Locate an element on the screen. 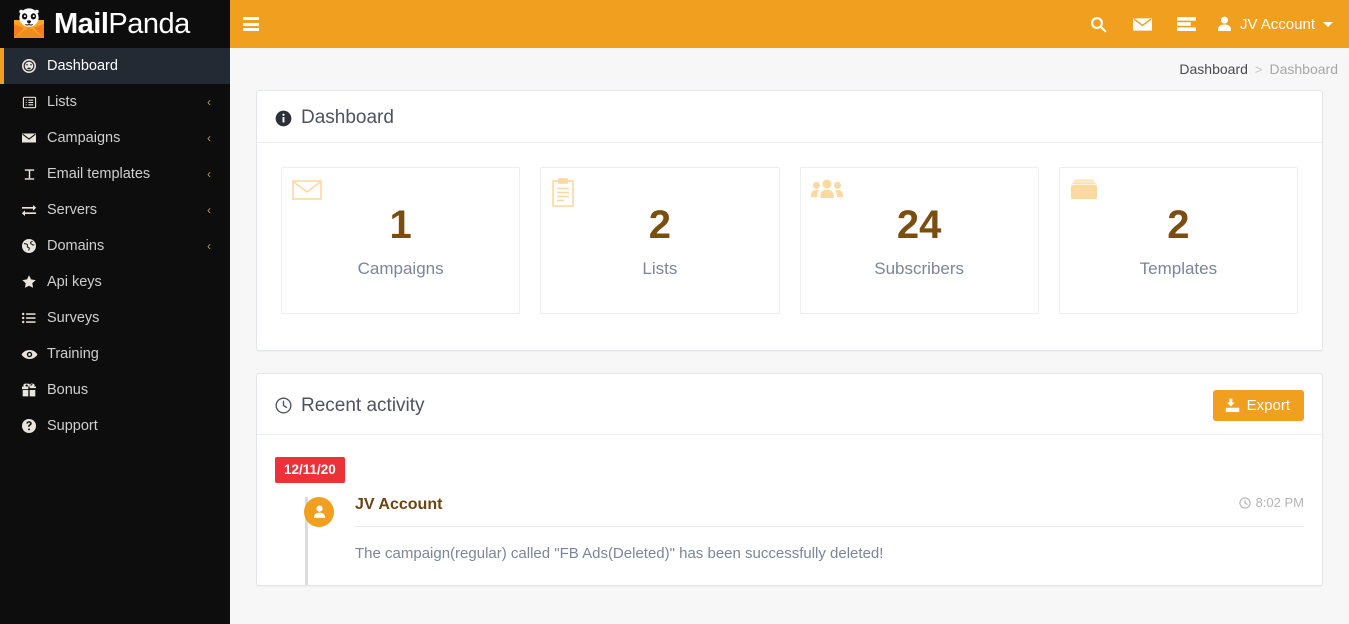  timeline-entry-header: JV Account 8:02 PM is located at coordinates (829, 511).